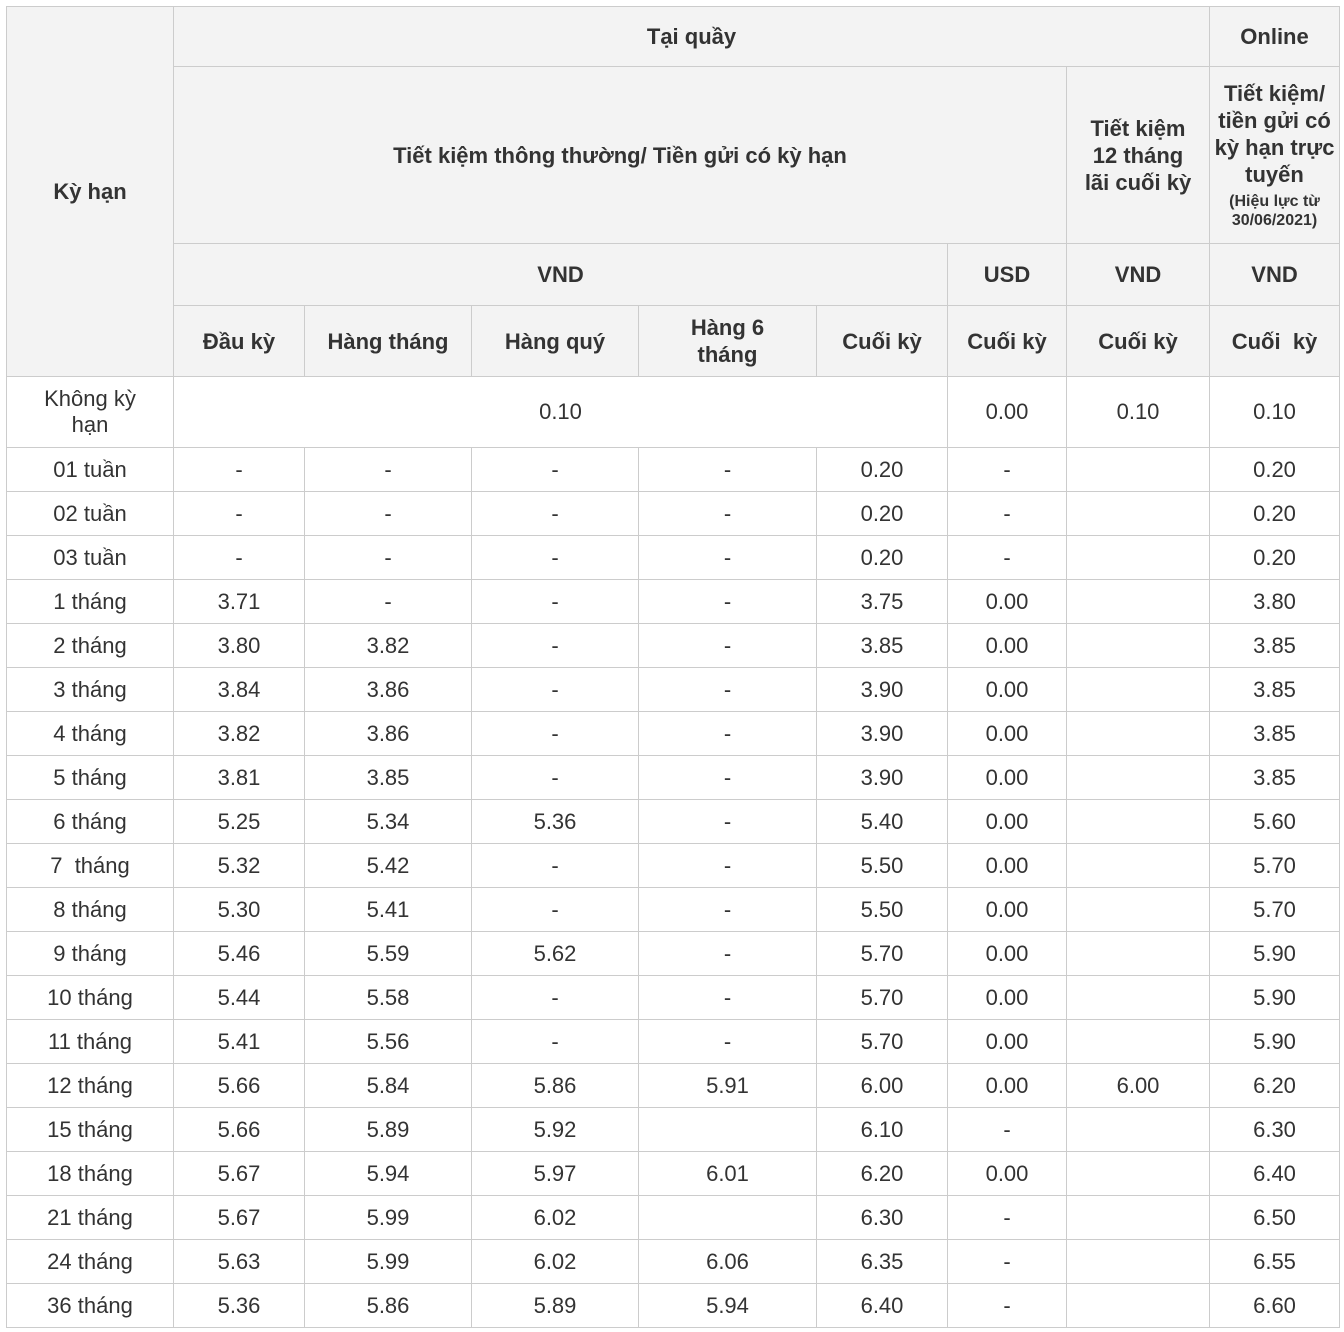 This screenshot has width=1344, height=1332. I want to click on table-row: 15 tháng 5.66 5.89 5.92 6.10- 6.30, so click(673, 1129).